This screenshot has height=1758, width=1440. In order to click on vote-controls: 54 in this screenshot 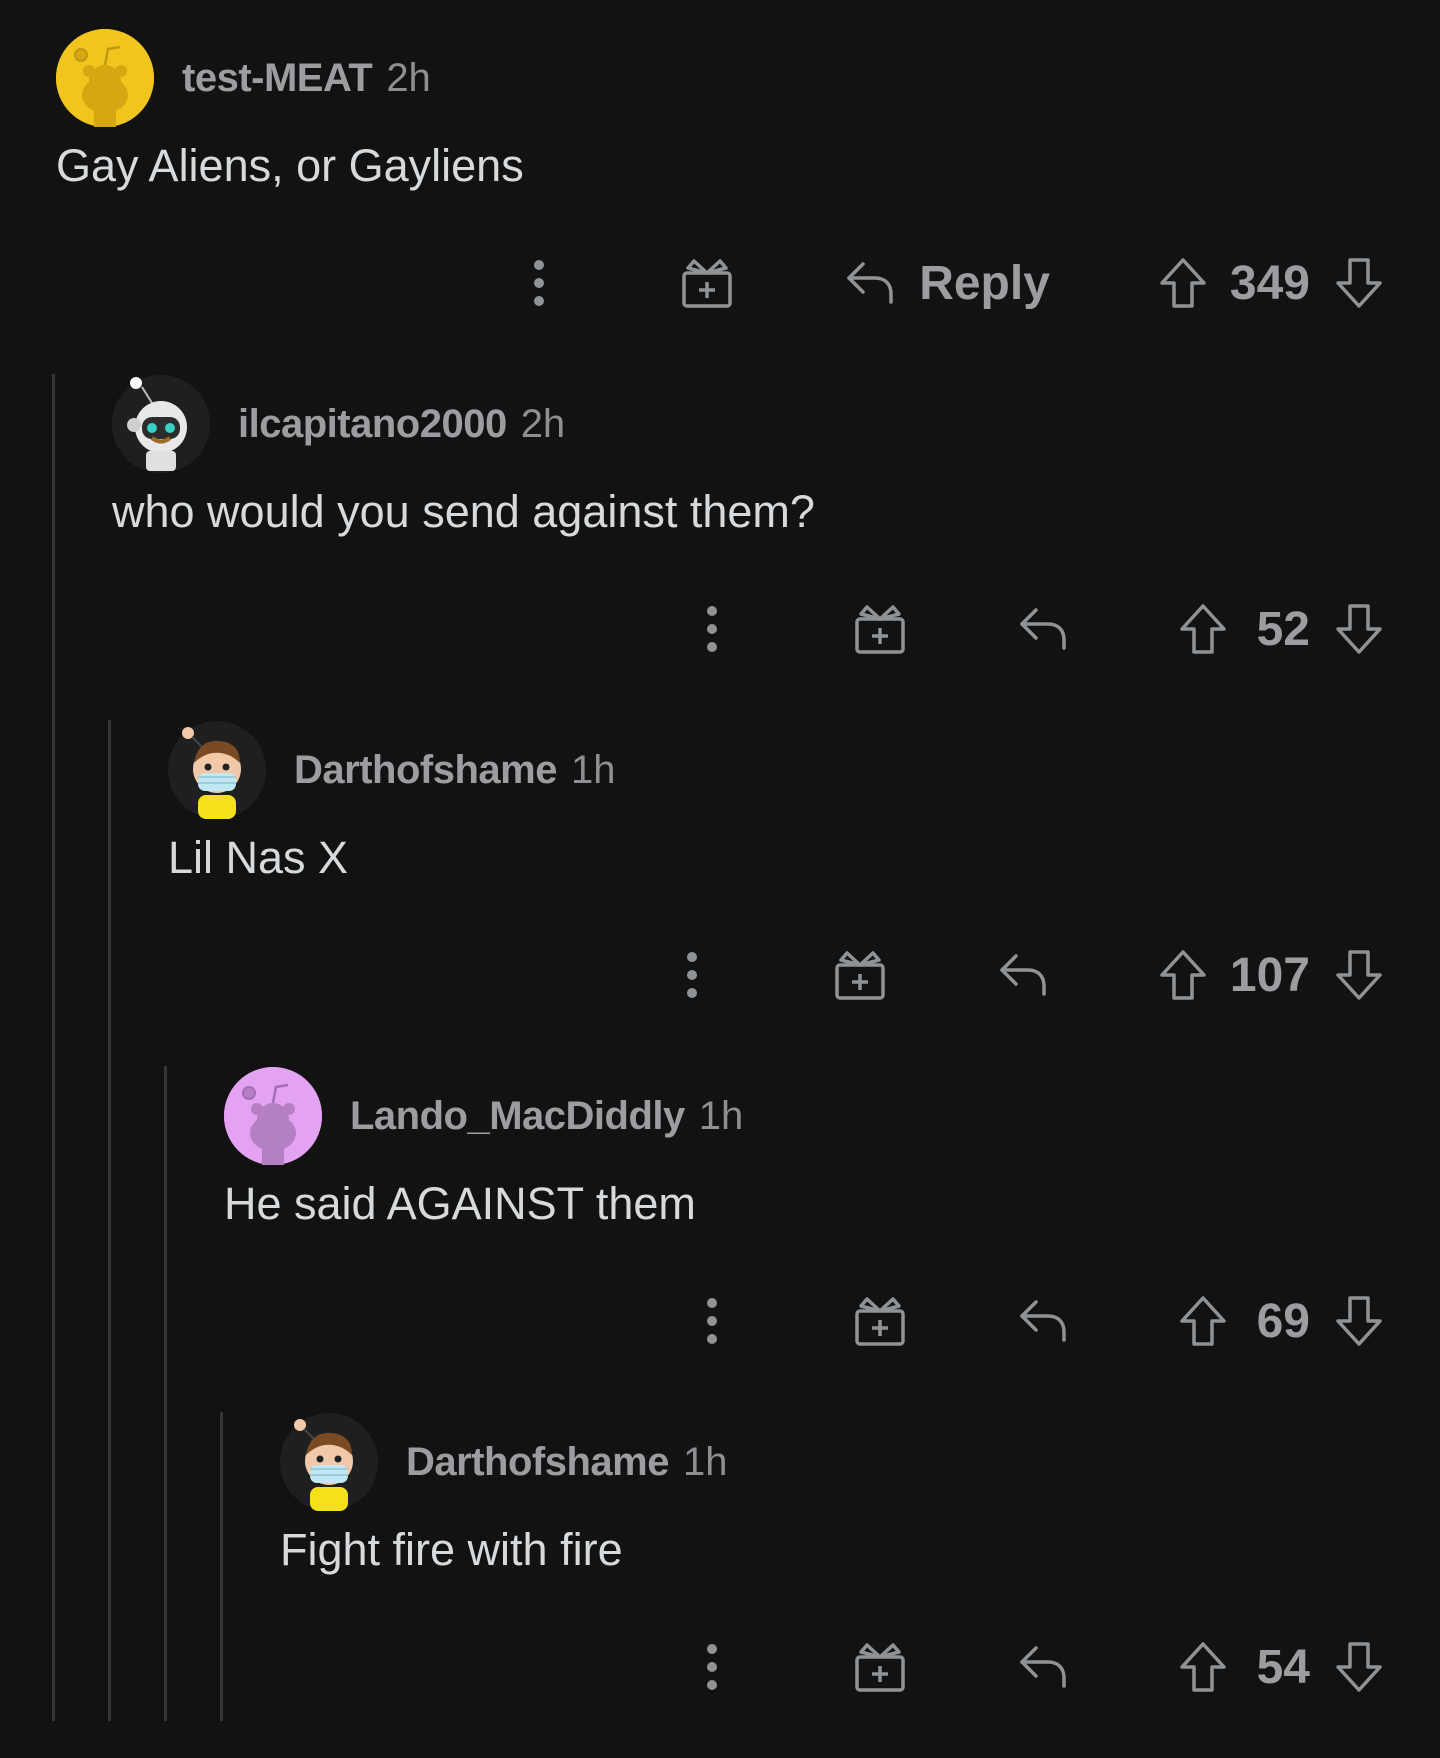, I will do `click(1281, 1667)`.